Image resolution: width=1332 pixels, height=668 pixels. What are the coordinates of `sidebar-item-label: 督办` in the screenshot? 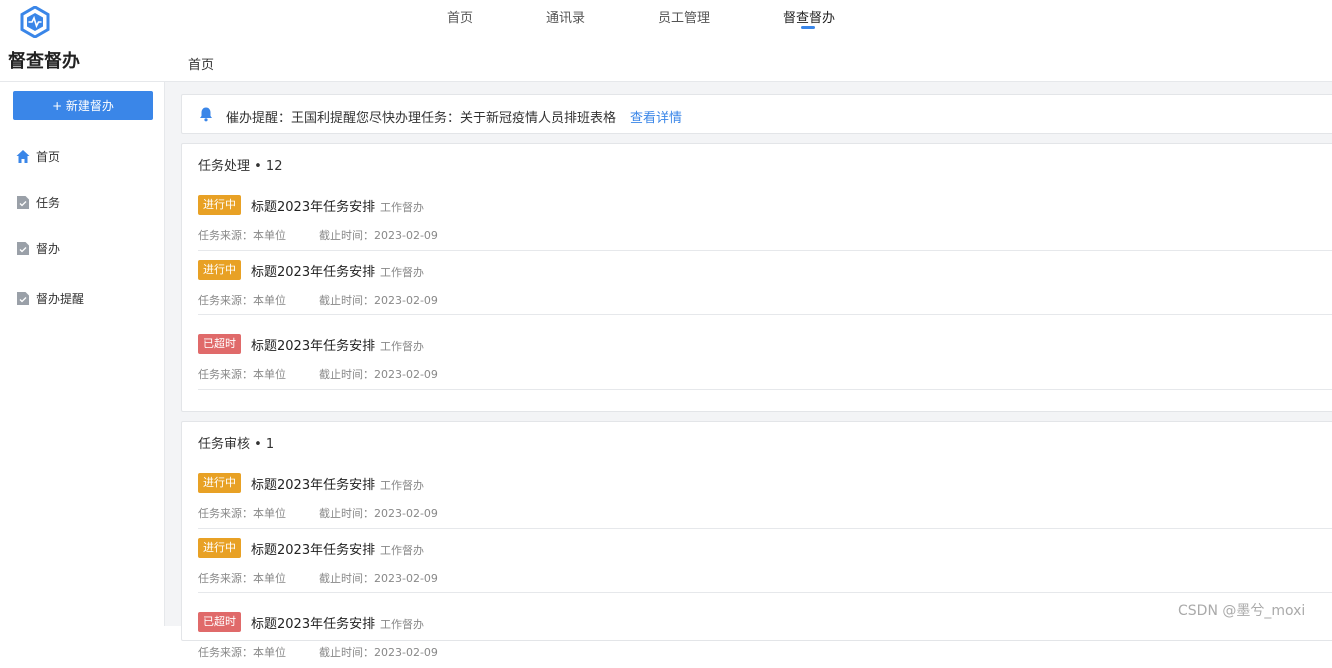 It's located at (48, 249).